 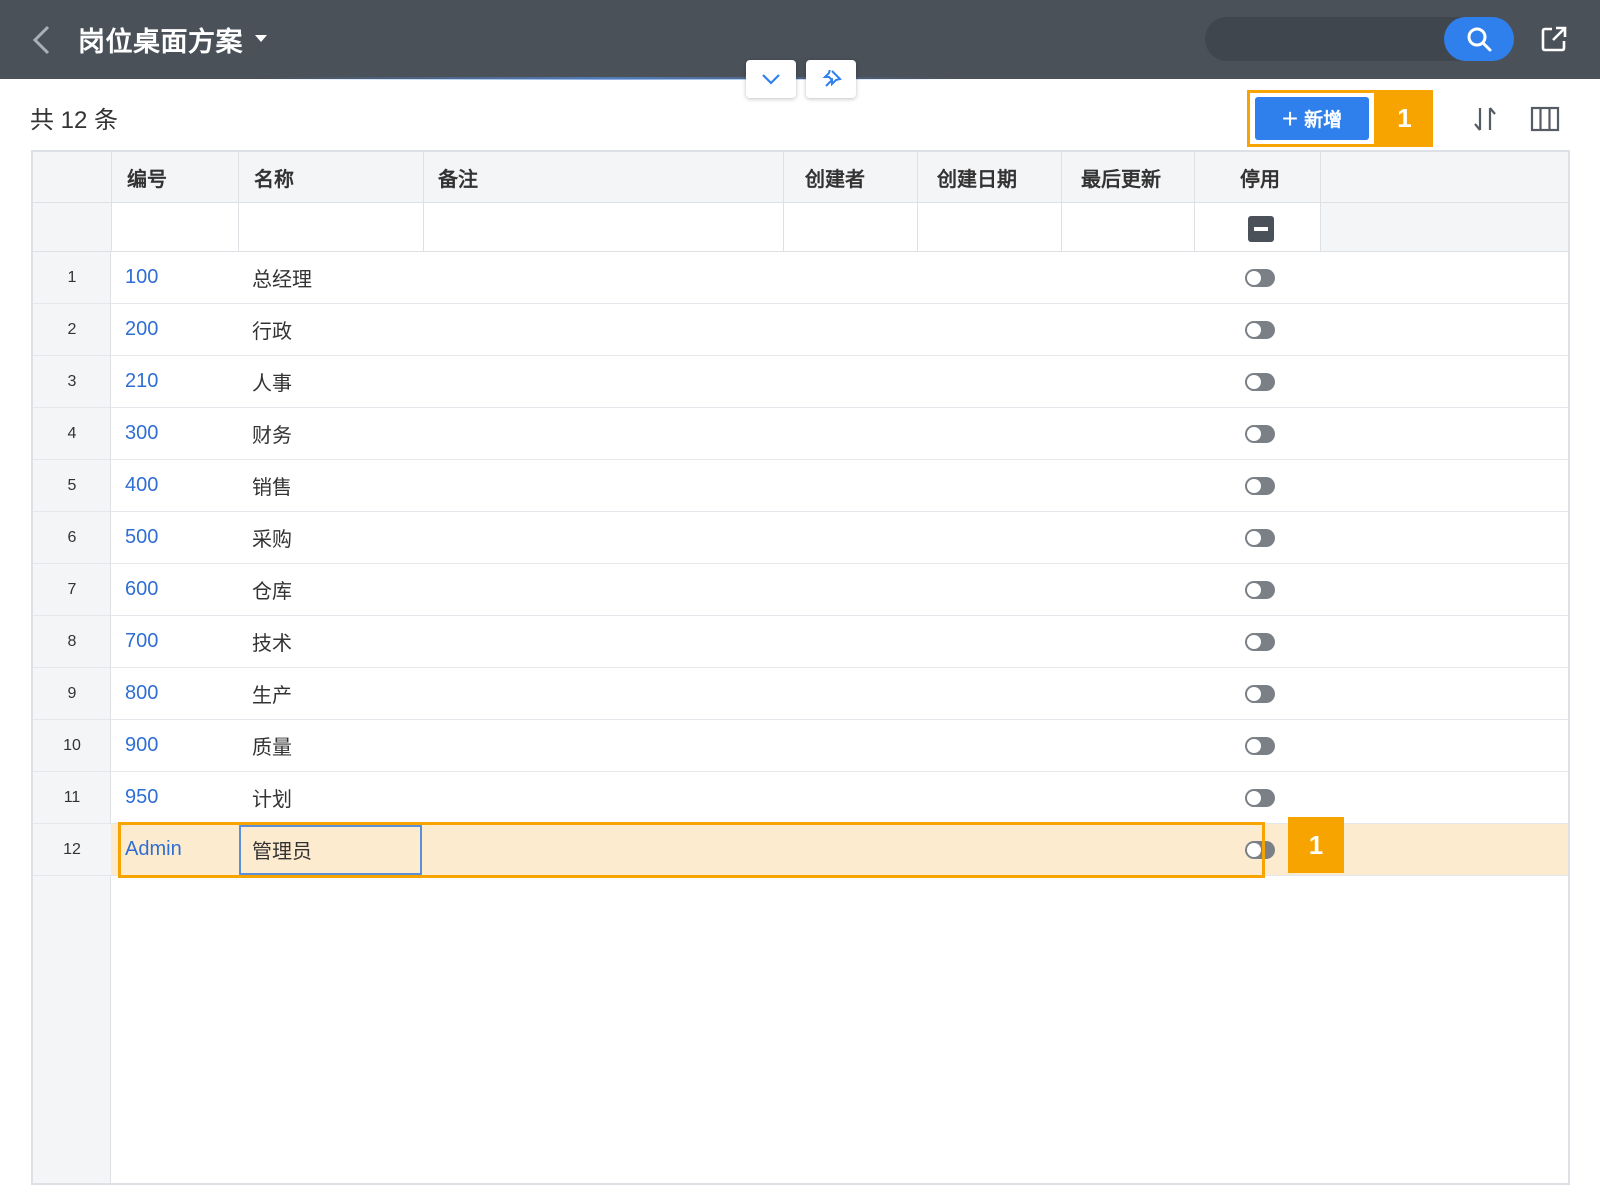 What do you see at coordinates (1485, 119) in the screenshot?
I see `sort-icon` at bounding box center [1485, 119].